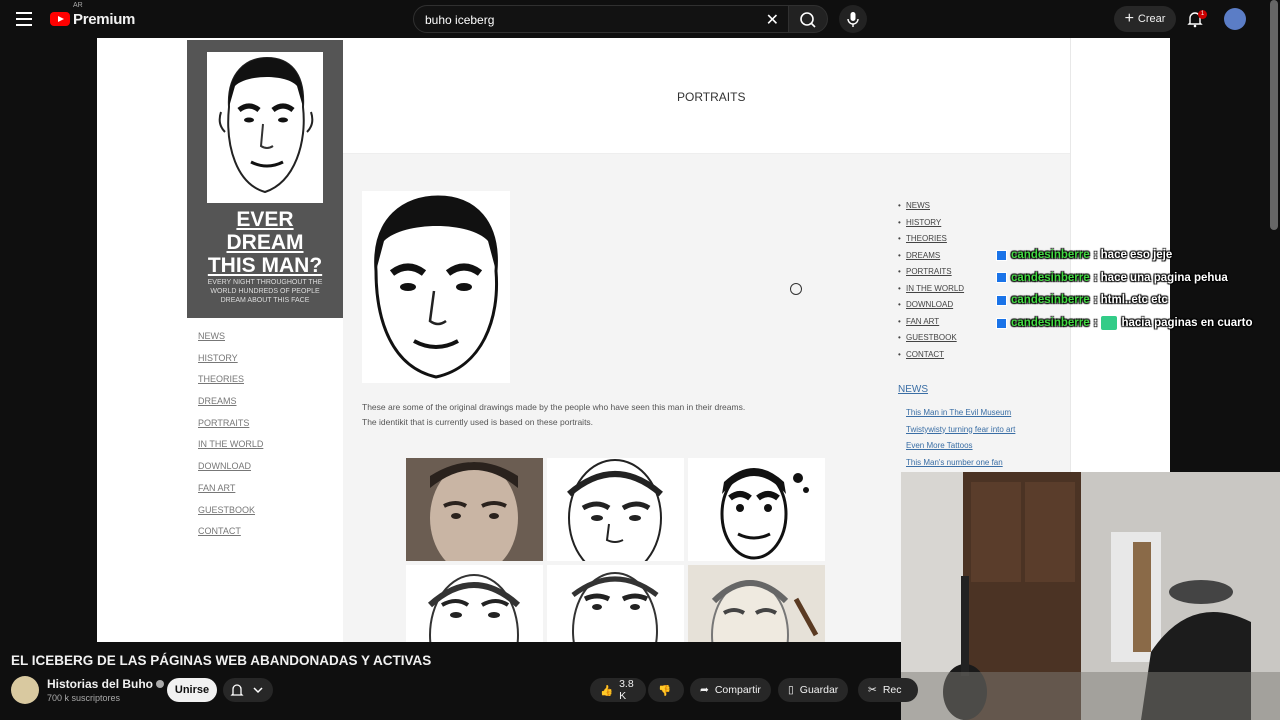 Image resolution: width=1280 pixels, height=720 pixels. Describe the element at coordinates (711, 97) in the screenshot. I see `page-title: PORTRAITS` at that location.